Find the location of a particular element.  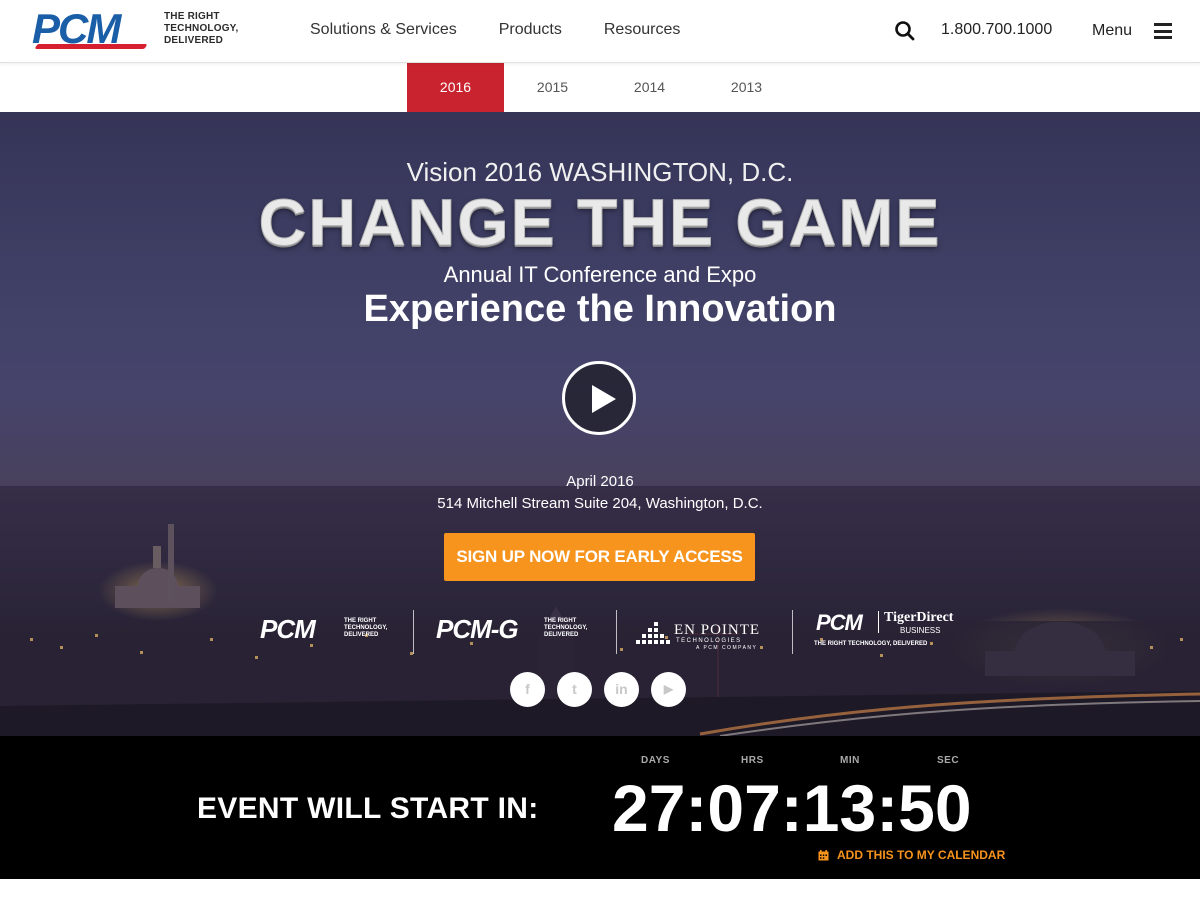

countdown-unit-sec: SEC is located at coordinates (948, 760).